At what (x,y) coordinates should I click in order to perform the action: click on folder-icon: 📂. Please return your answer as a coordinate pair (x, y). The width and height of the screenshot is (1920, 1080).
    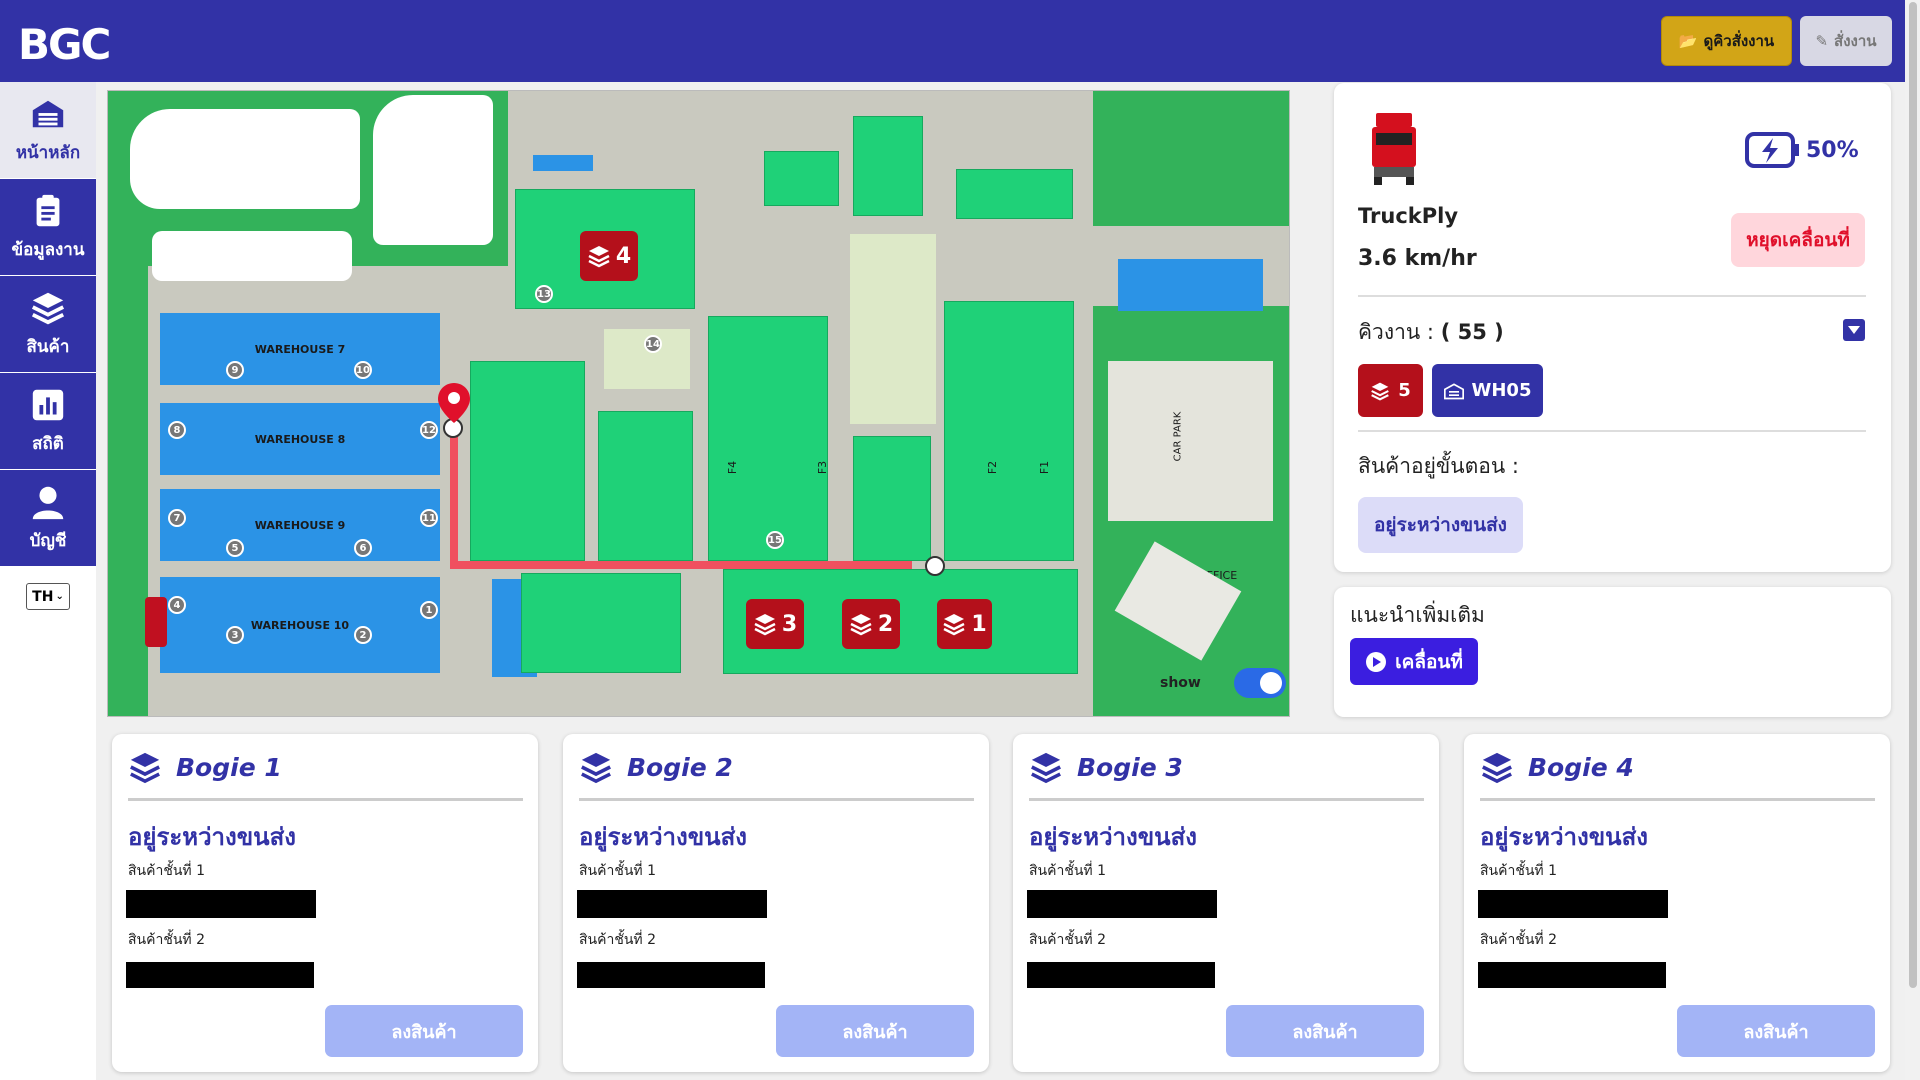
    Looking at the image, I should click on (1688, 41).